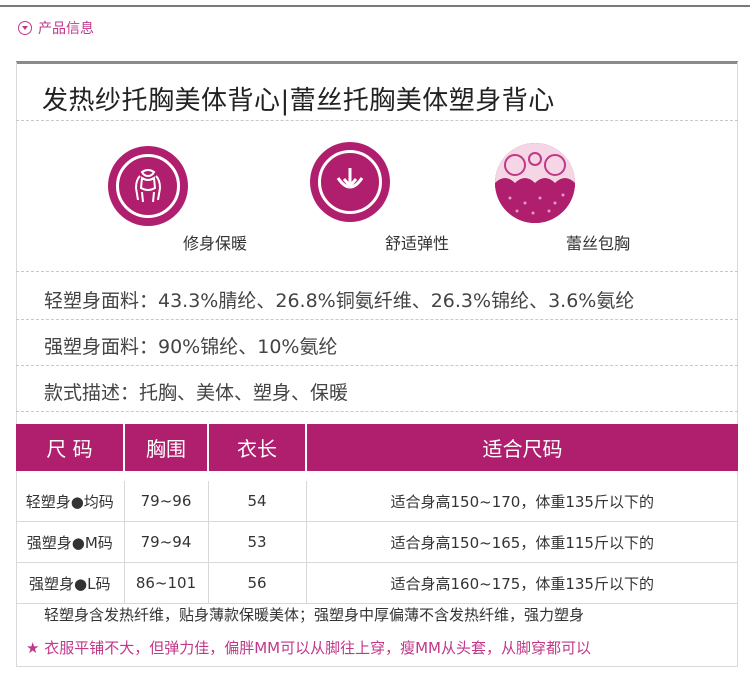 This screenshot has width=750, height=688. I want to click on info-strong-fabric: 强塑身面料：90%锦纶、10%氨纶, so click(191, 347).